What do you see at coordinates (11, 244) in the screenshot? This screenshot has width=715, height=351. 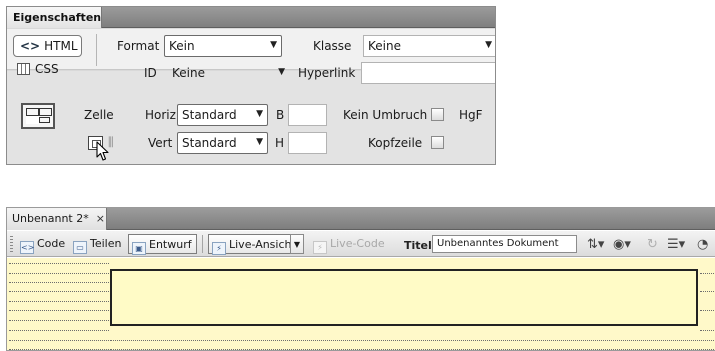 I see `toolbar-grip` at bounding box center [11, 244].